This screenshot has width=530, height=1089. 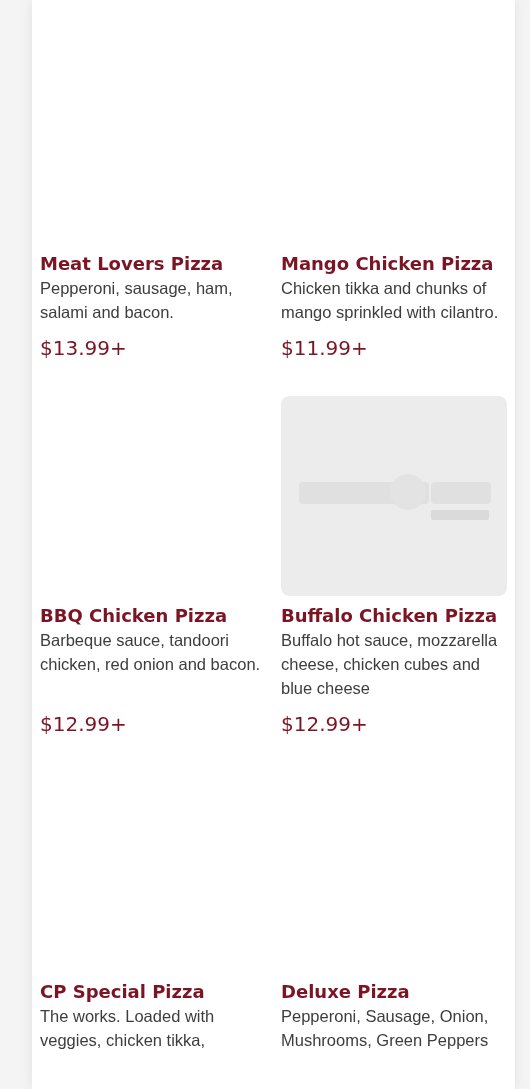 I want to click on item-name: CP Special Pizza, so click(x=153, y=992).